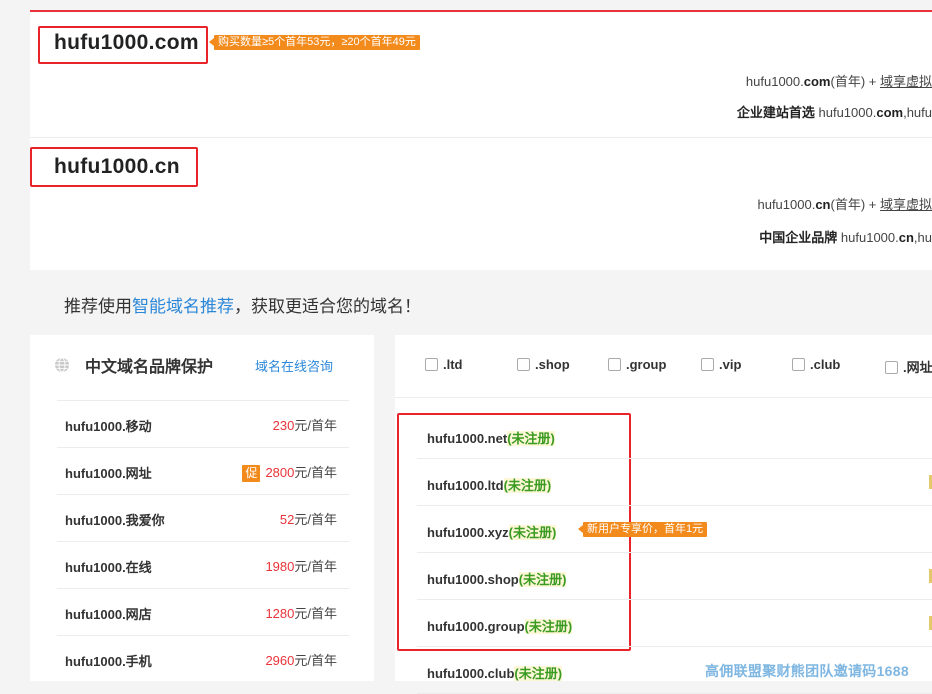  What do you see at coordinates (251, 473) in the screenshot?
I see `promo-tag: 促` at bounding box center [251, 473].